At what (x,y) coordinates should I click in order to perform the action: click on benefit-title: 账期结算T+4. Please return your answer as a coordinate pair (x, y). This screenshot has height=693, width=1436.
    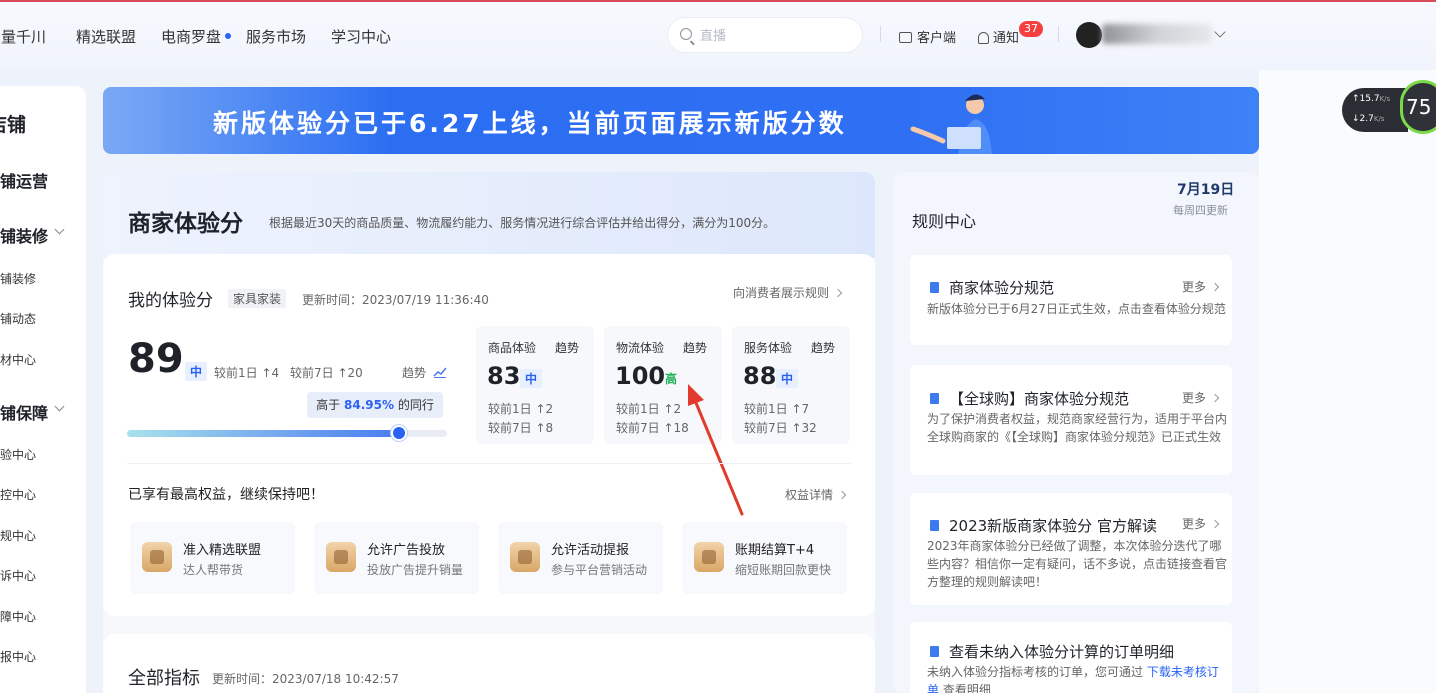
    Looking at the image, I should click on (775, 550).